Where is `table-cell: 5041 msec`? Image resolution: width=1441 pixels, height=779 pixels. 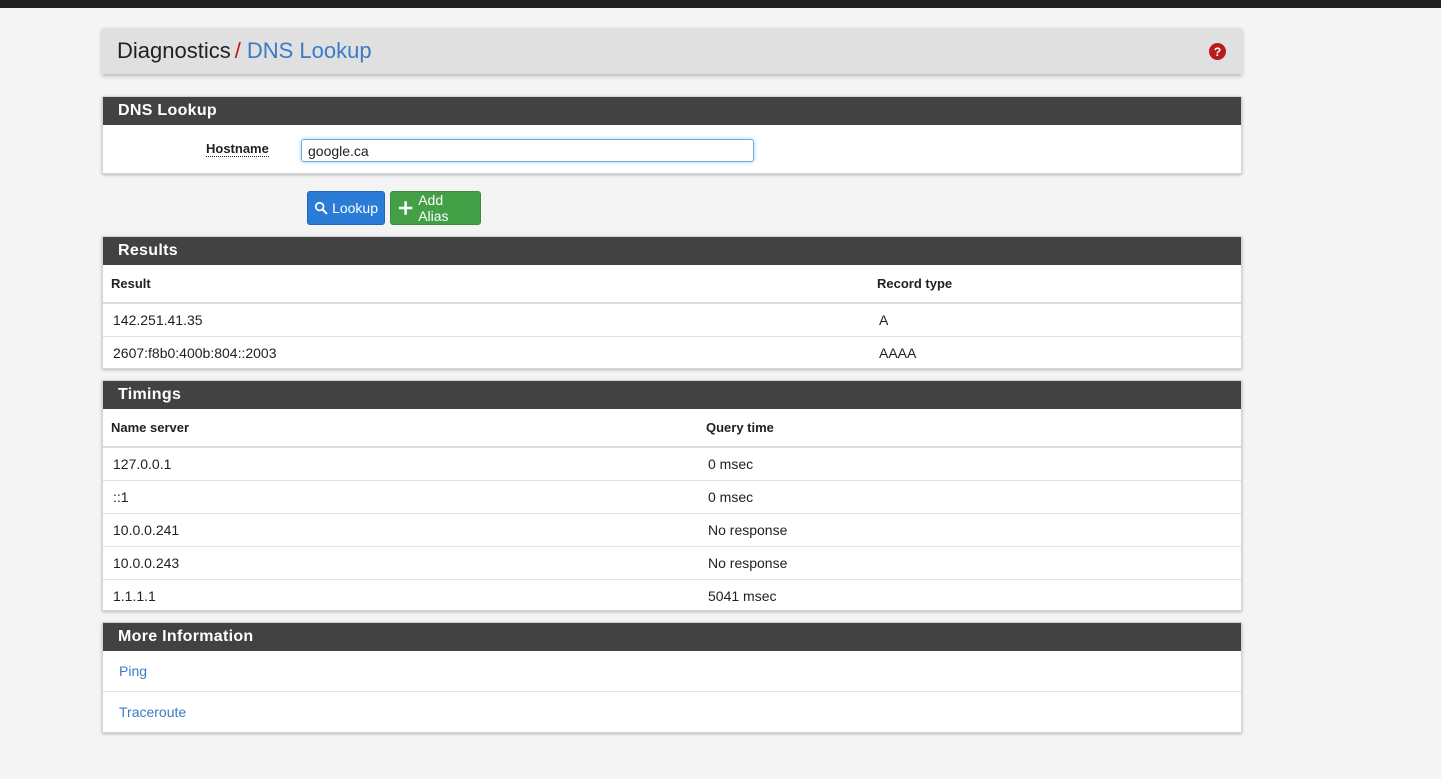 table-cell: 5041 msec is located at coordinates (969, 595).